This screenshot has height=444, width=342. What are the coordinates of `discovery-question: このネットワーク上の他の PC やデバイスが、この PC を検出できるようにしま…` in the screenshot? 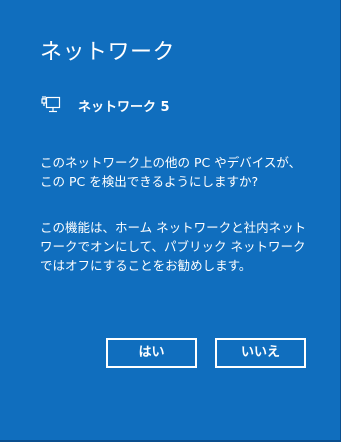 It's located at (171, 172).